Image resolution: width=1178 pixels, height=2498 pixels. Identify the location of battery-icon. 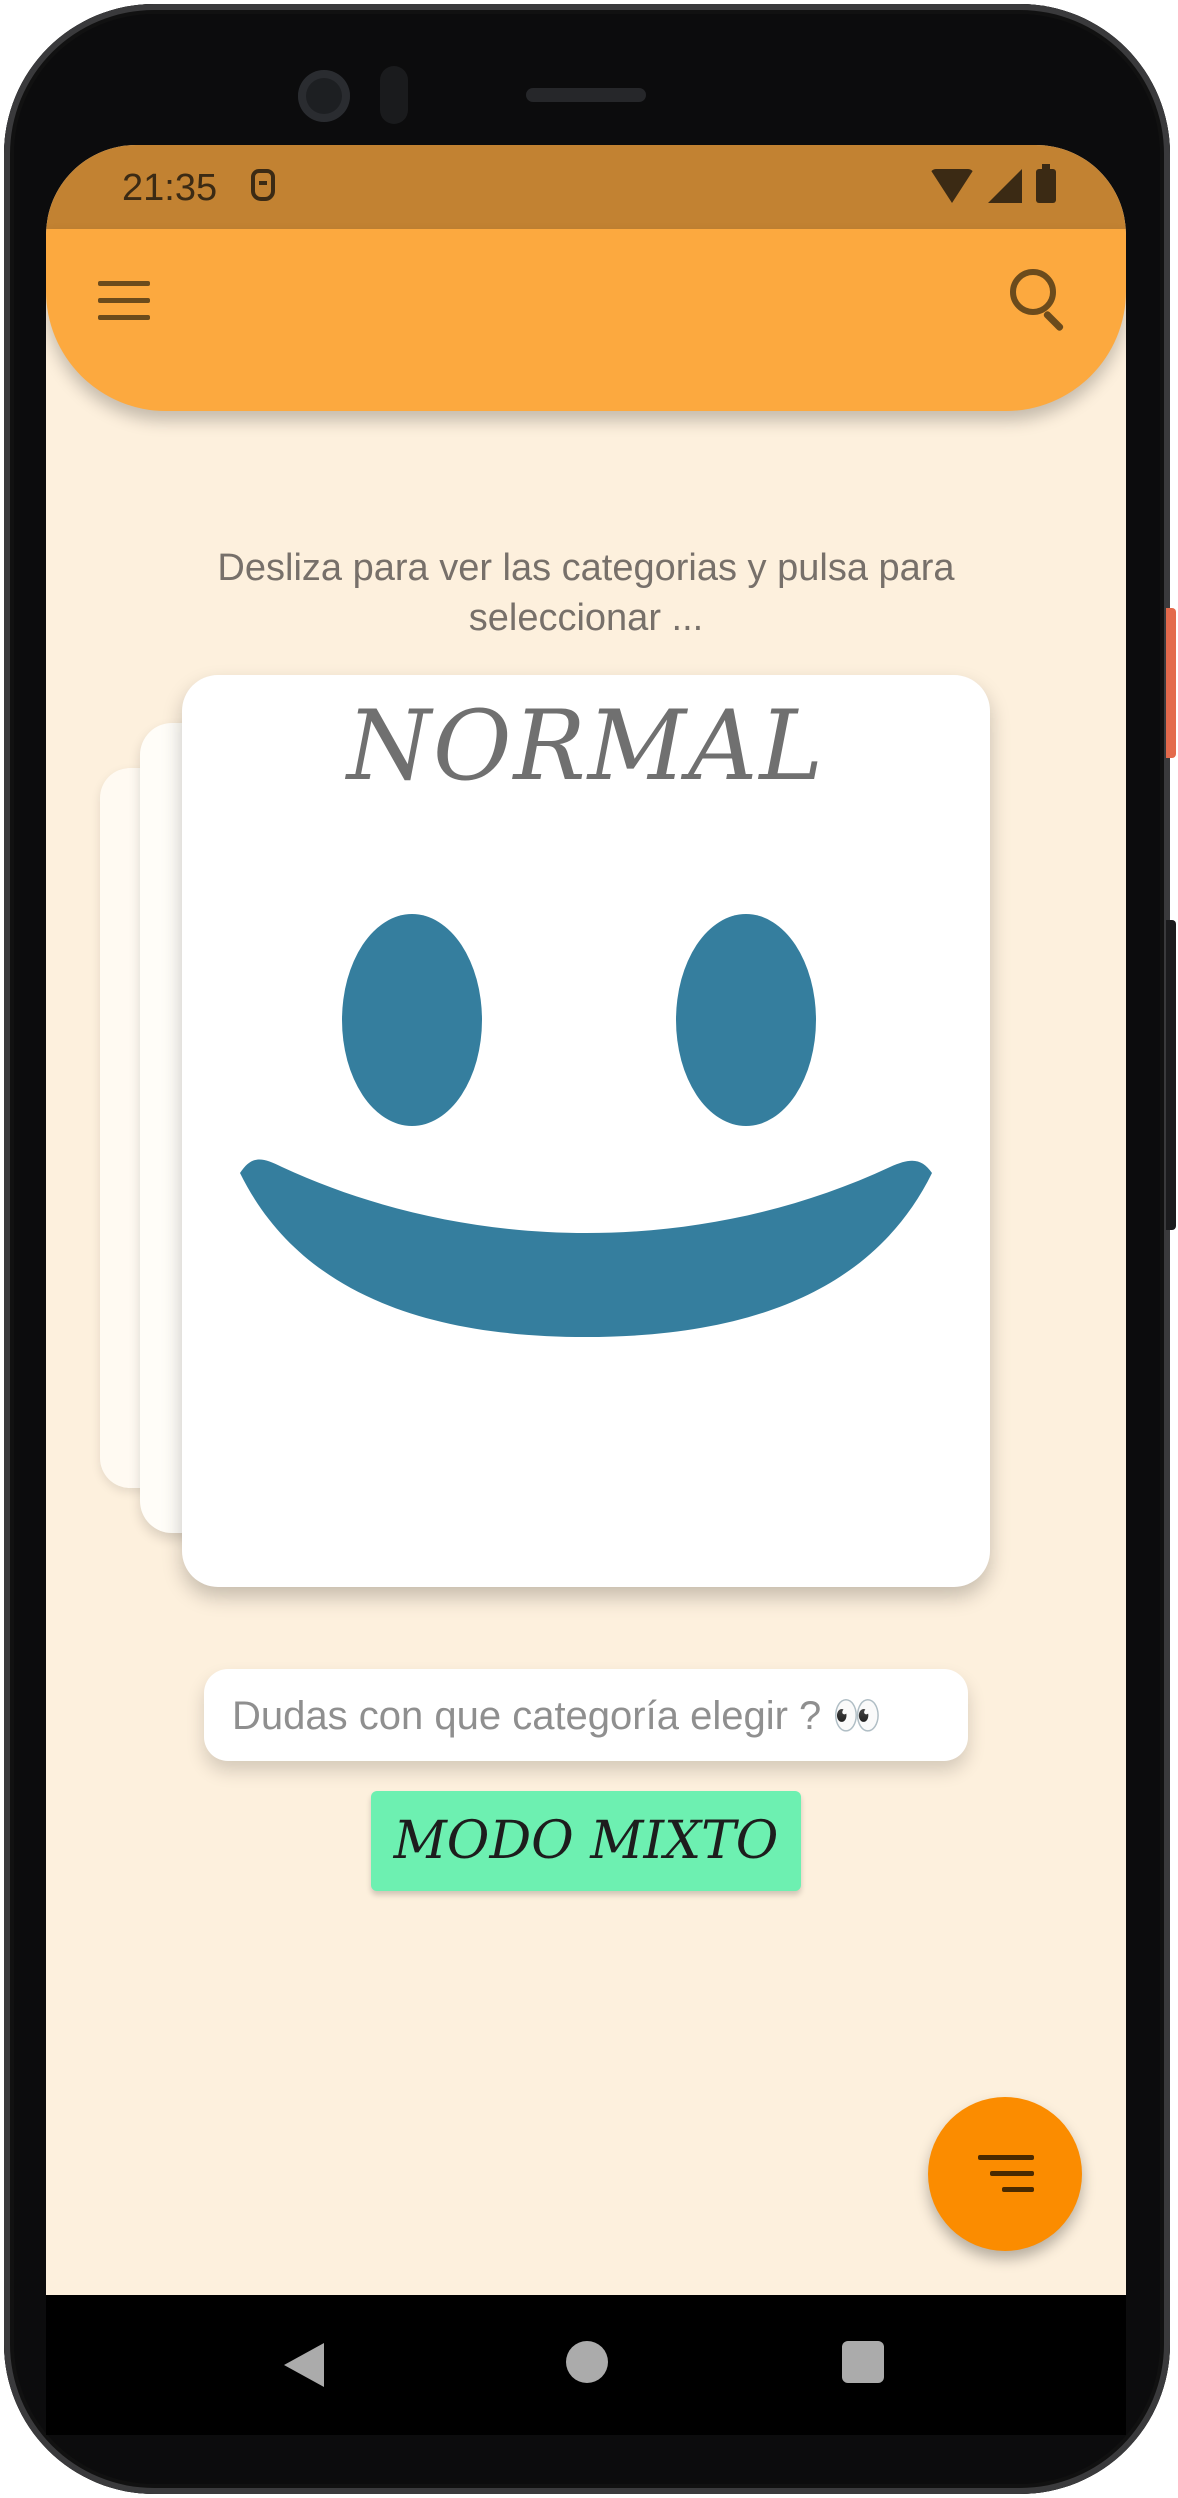
(1046, 183).